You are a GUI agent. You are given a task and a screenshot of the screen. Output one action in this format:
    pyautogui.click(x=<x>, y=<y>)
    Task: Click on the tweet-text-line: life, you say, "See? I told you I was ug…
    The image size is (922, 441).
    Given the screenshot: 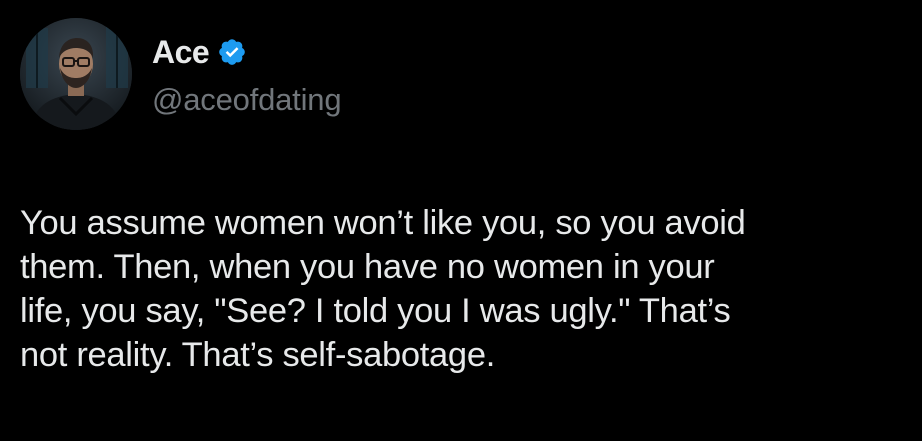 What is the action you would take?
    pyautogui.click(x=375, y=311)
    